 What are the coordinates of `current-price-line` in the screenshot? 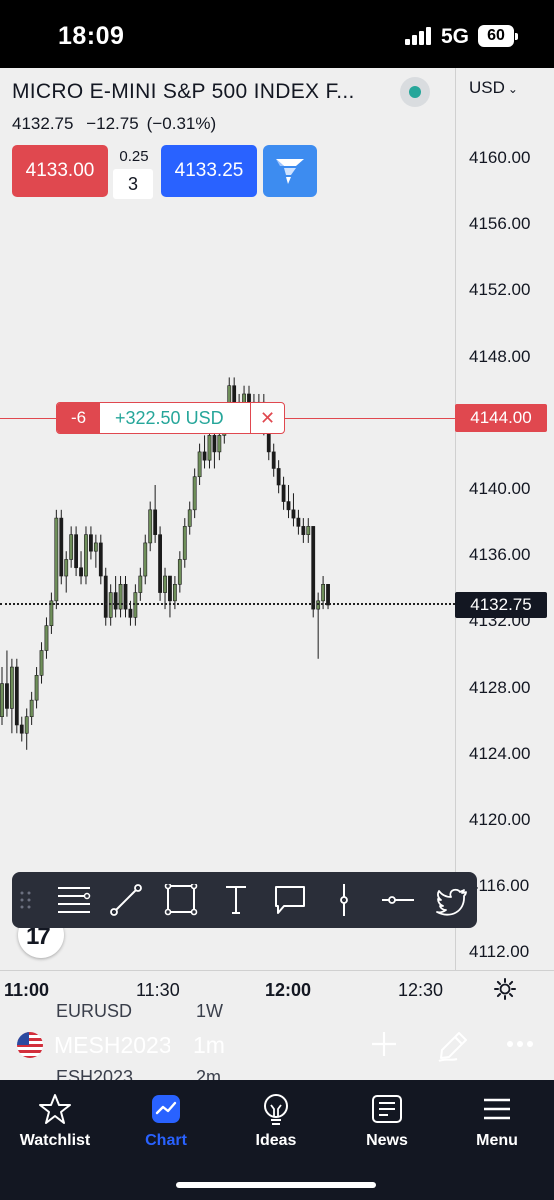 It's located at (227, 604).